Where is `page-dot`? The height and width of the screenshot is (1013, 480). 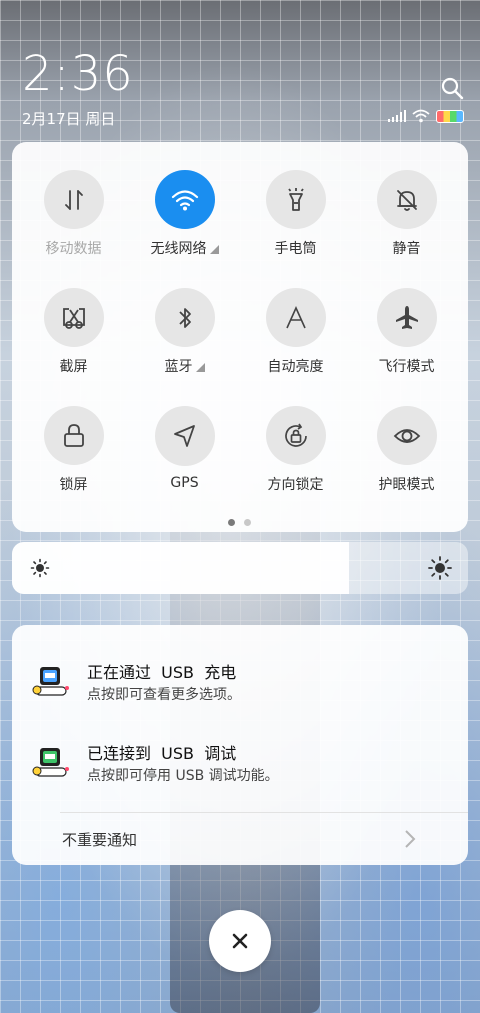 page-dot is located at coordinates (247, 522).